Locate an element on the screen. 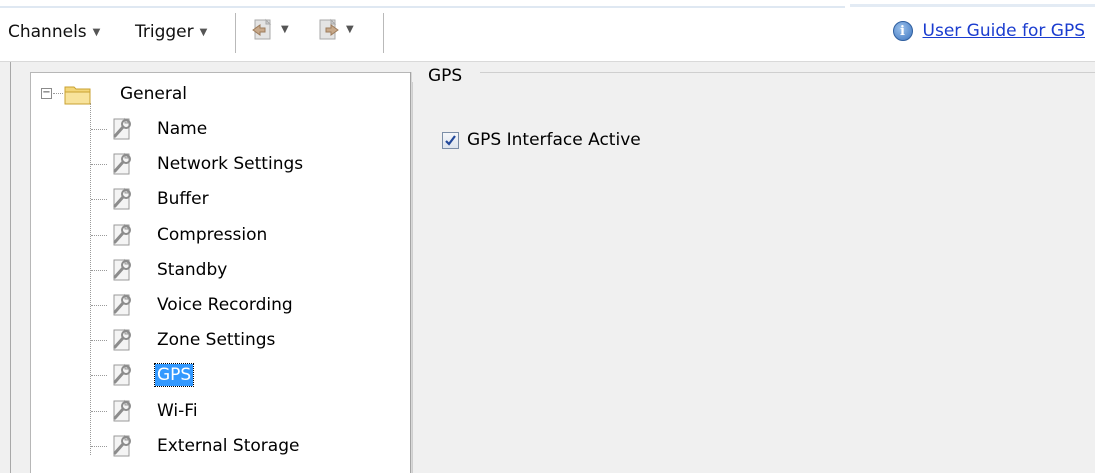  group-title: GPS is located at coordinates (445, 76).